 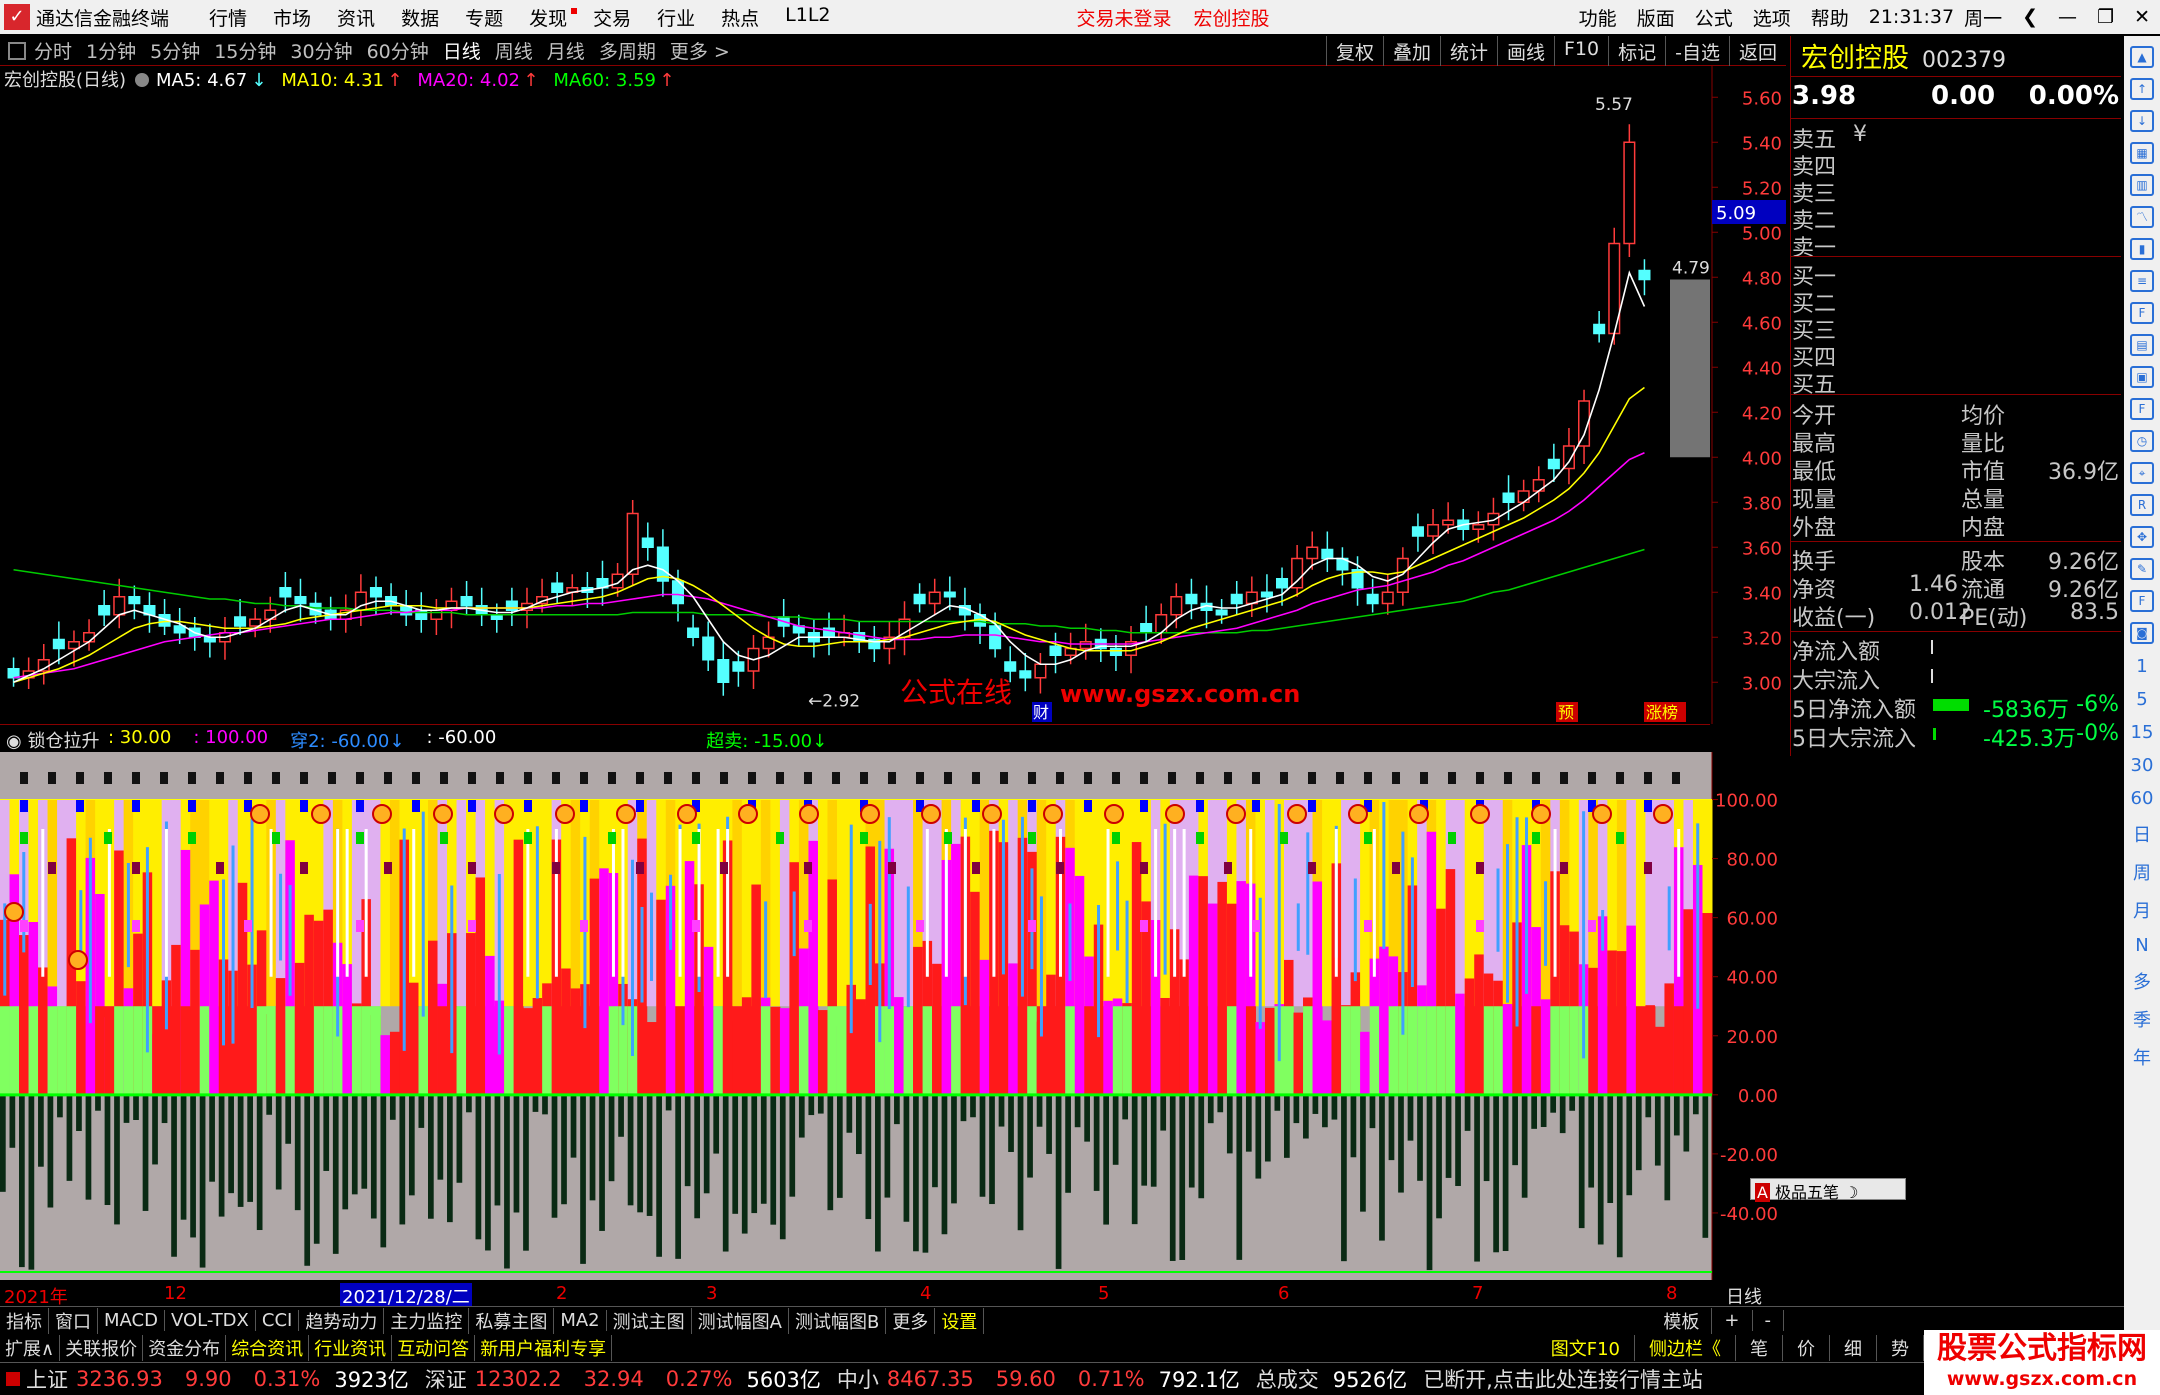 I want to click on move-icon: ✥, so click(x=2142, y=537).